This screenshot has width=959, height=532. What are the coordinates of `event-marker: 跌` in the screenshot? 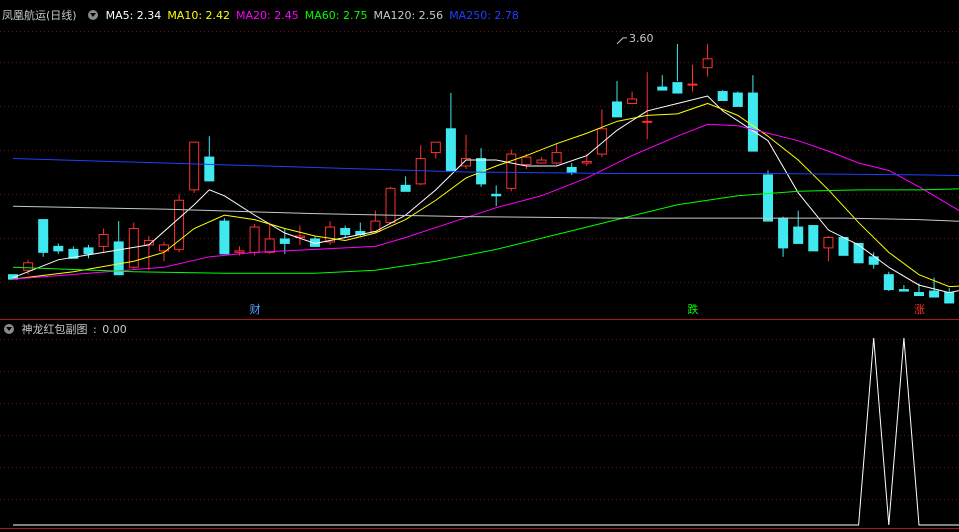 It's located at (693, 310).